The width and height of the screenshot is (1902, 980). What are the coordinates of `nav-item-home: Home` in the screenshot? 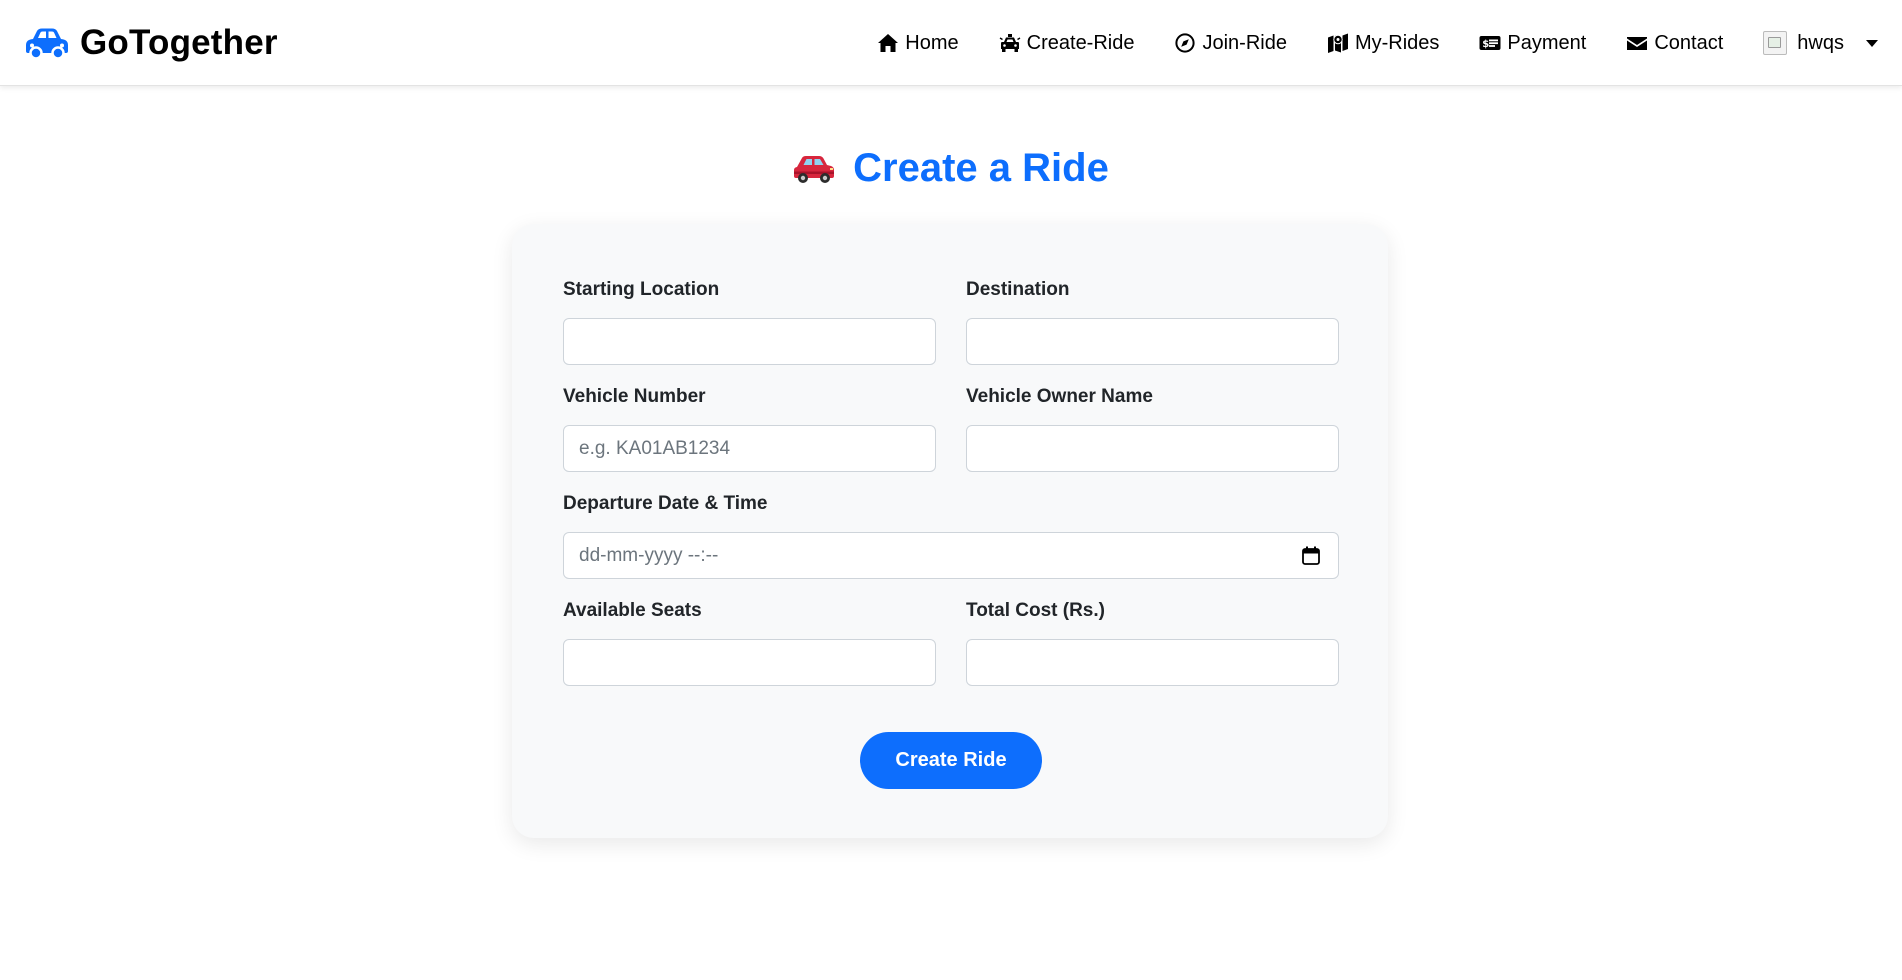 It's located at (918, 43).